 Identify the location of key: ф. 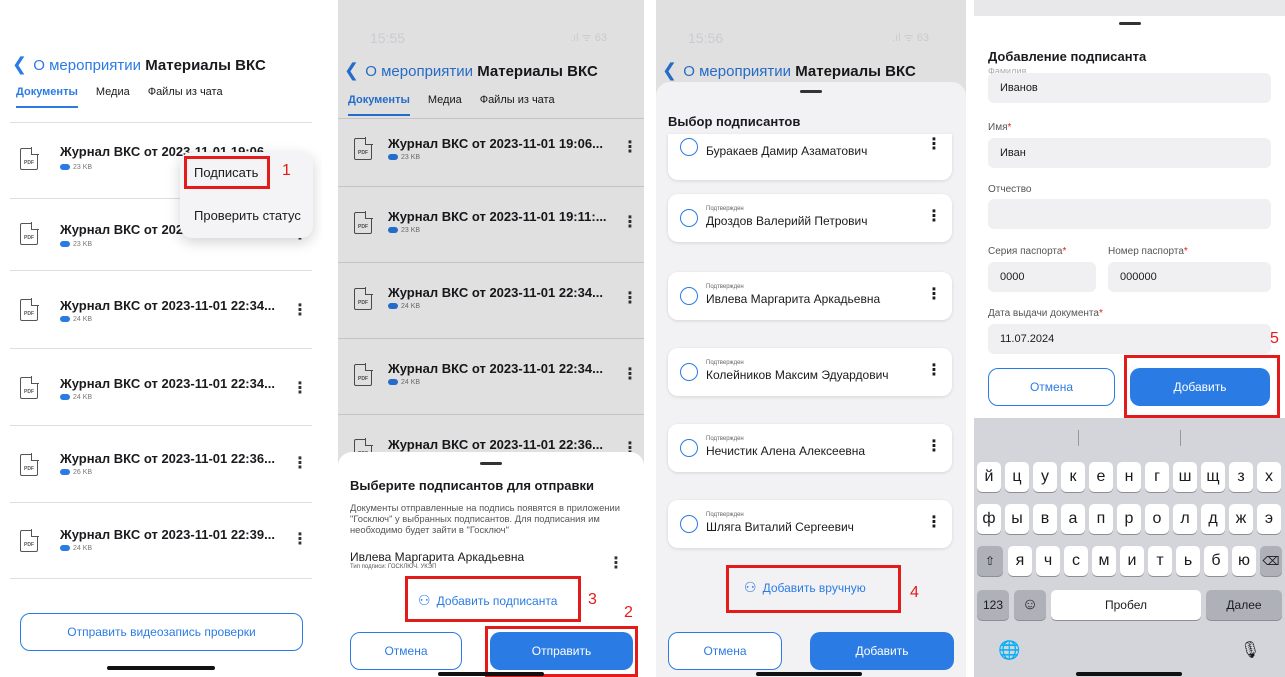
(989, 519).